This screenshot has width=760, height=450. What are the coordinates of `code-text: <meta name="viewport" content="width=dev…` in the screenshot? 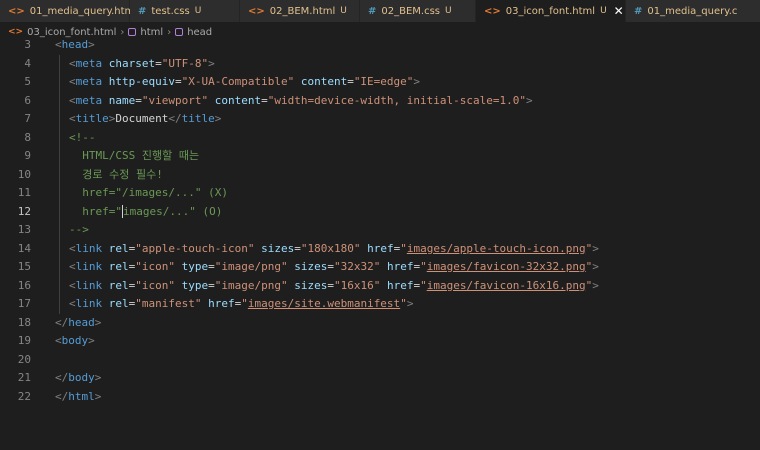 It's located at (301, 100).